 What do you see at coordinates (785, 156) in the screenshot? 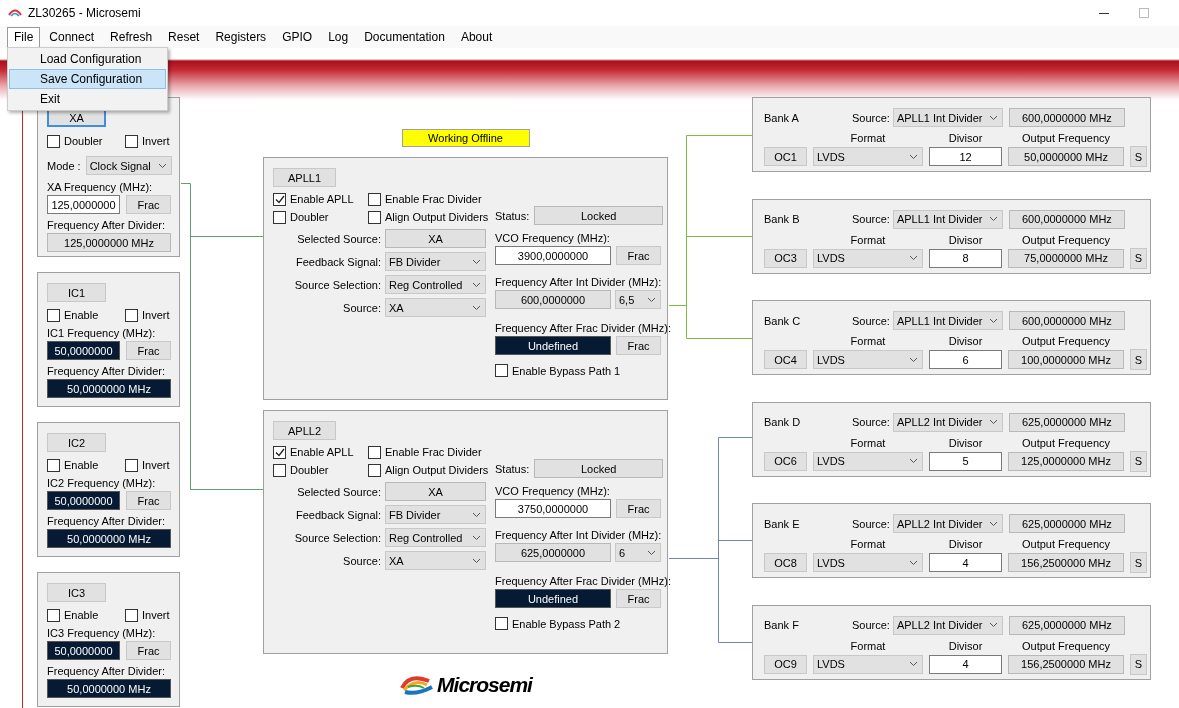
I see `output-button: OC1` at bounding box center [785, 156].